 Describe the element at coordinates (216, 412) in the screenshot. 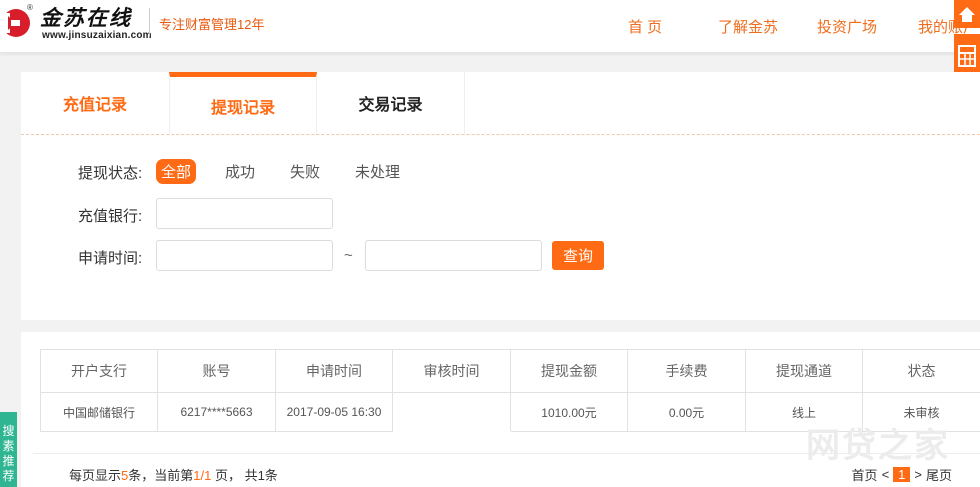

I see `cell-account: 6217****5663` at that location.